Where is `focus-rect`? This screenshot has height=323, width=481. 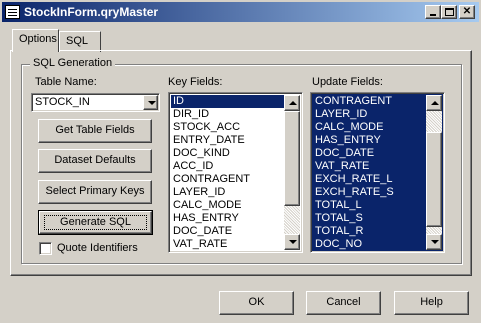
focus-rect is located at coordinates (95, 222).